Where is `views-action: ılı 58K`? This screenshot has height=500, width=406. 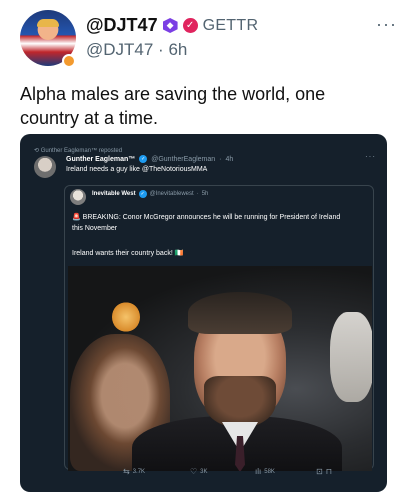
views-action: ılı 58K is located at coordinates (265, 471).